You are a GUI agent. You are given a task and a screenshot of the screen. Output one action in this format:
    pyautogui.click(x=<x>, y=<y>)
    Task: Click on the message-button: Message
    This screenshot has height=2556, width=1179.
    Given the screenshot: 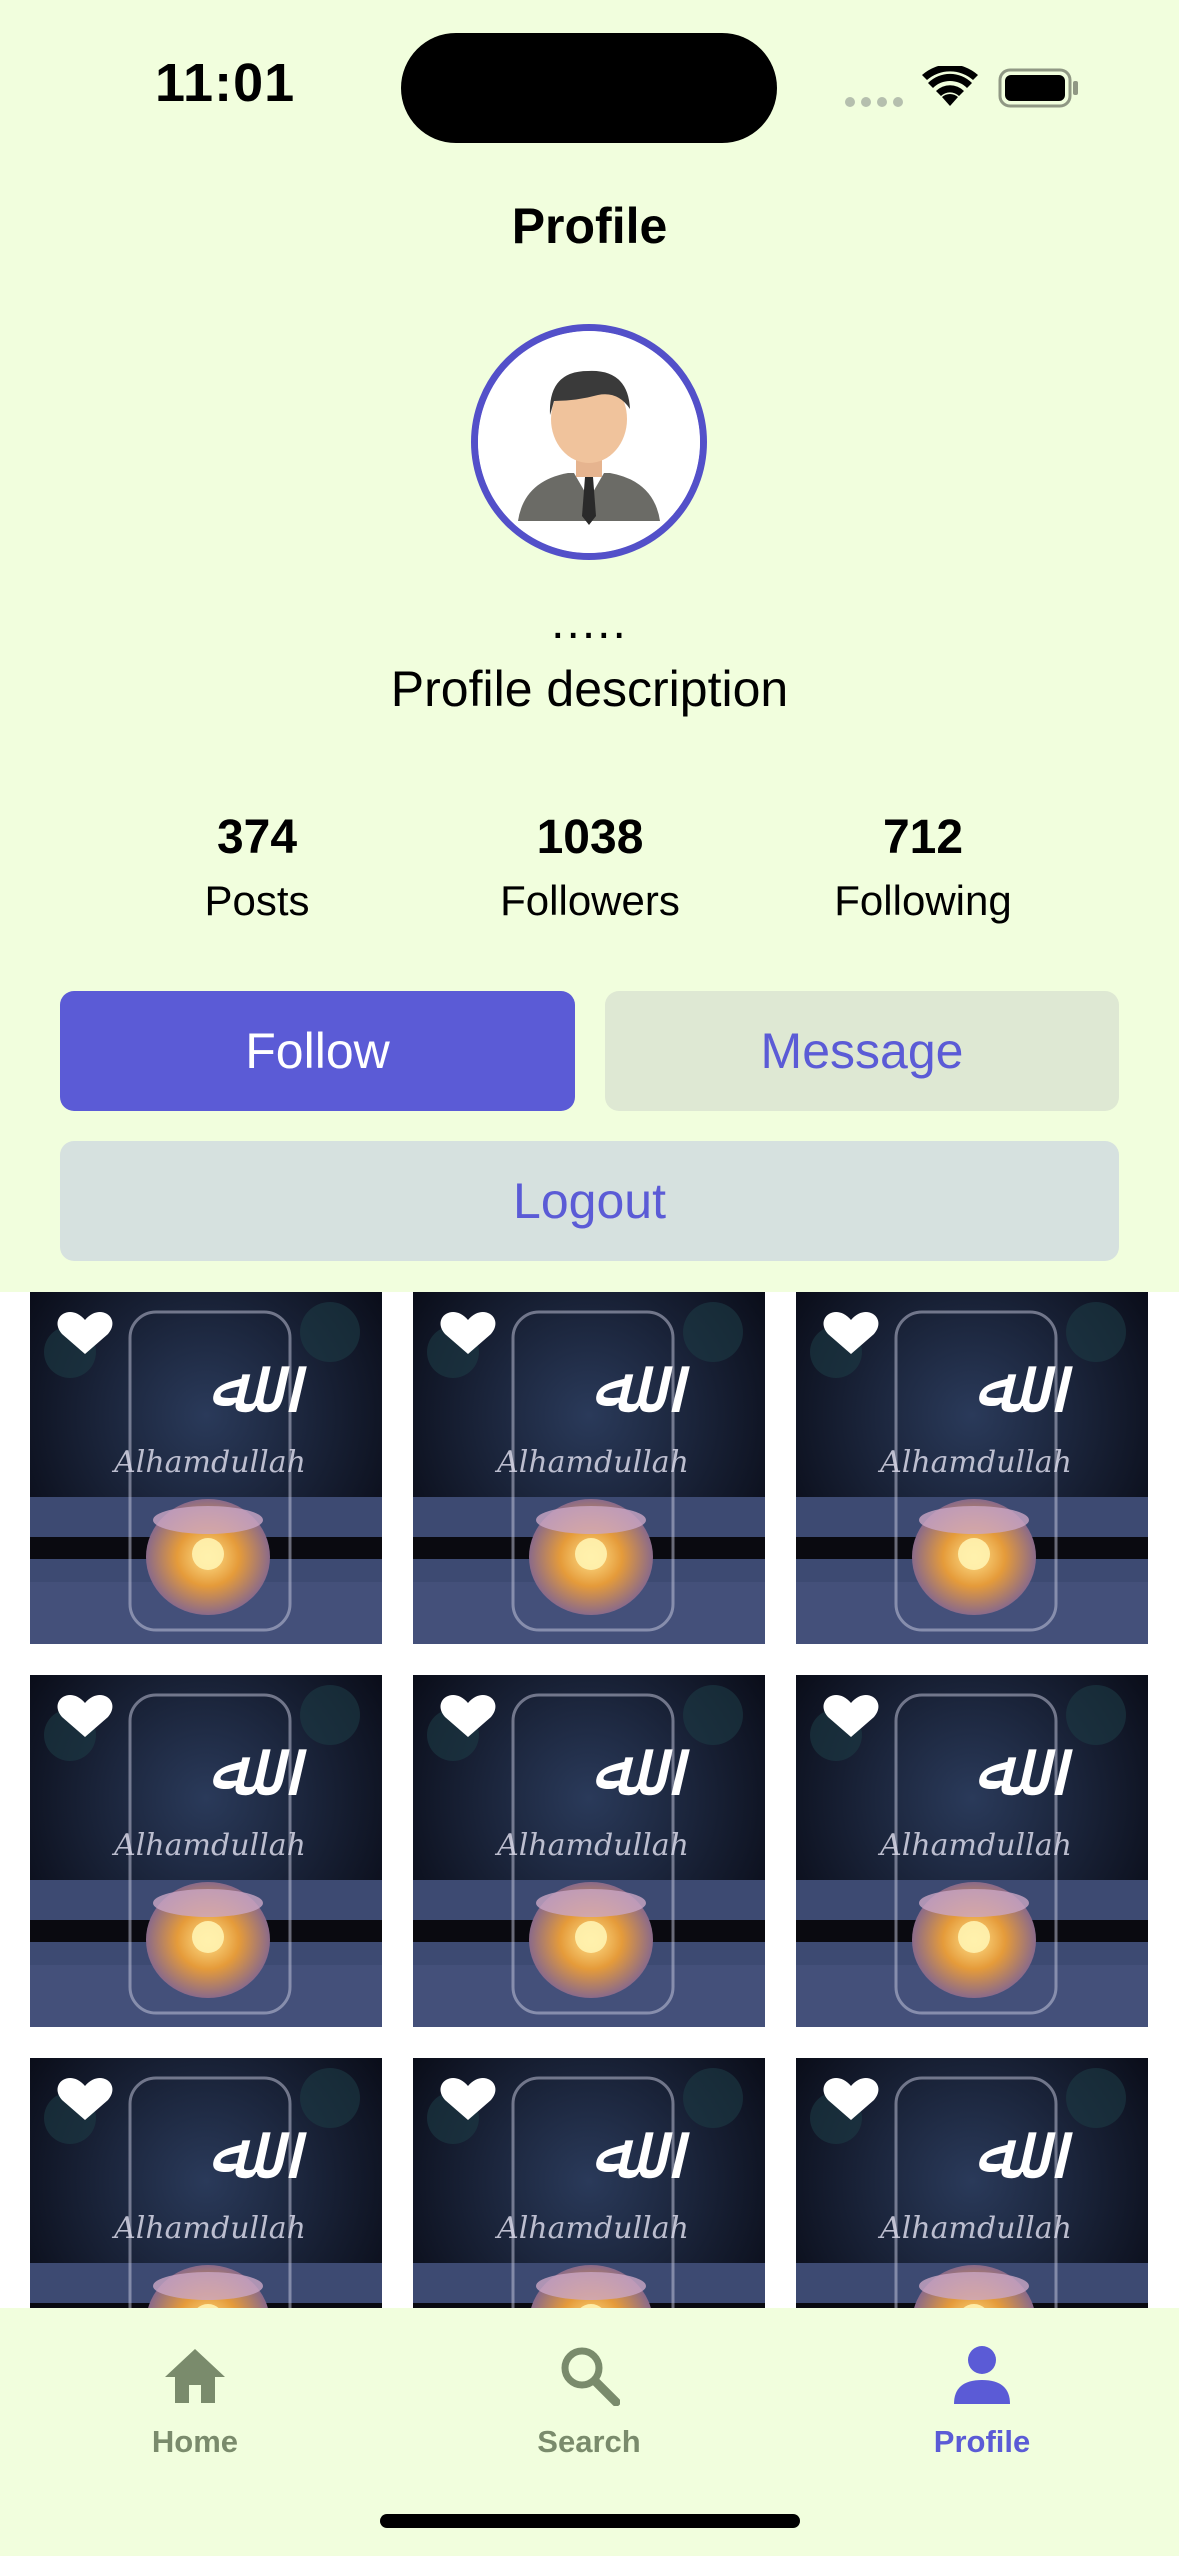 What is the action you would take?
    pyautogui.click(x=862, y=1051)
    